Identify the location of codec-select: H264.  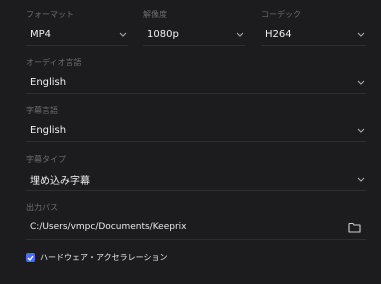
(313, 35).